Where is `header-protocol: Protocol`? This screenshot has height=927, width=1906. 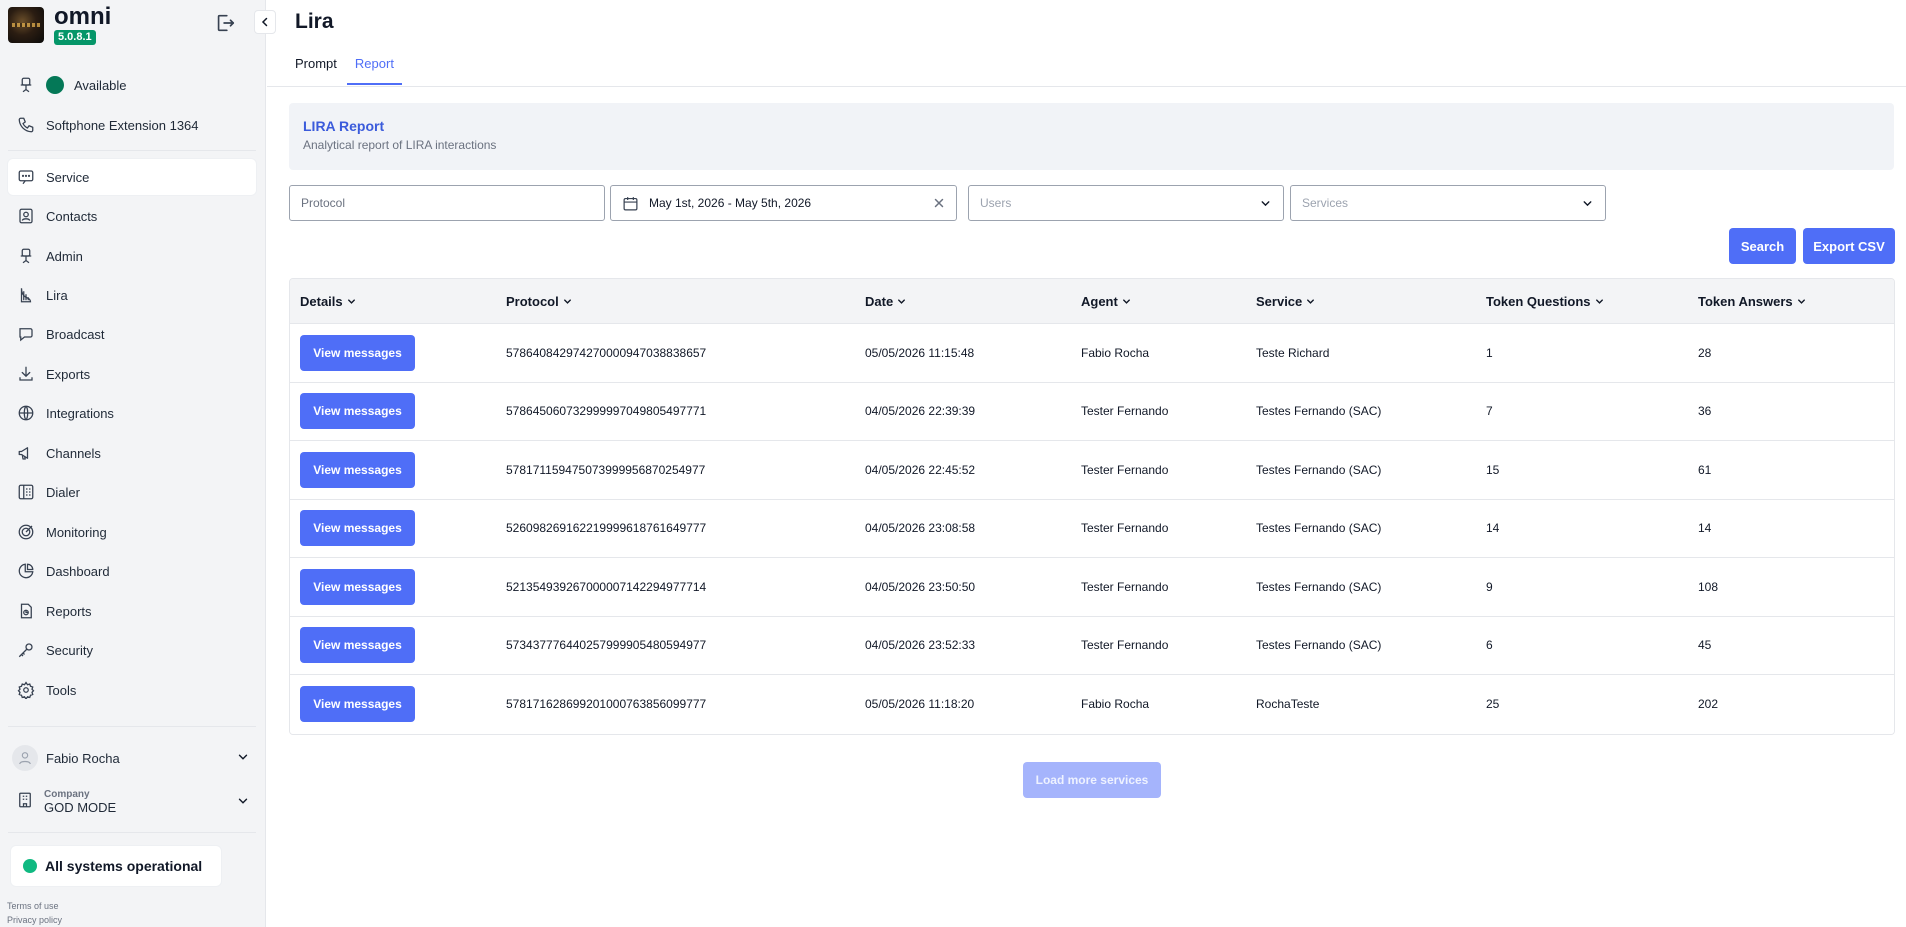
header-protocol: Protocol is located at coordinates (685, 301).